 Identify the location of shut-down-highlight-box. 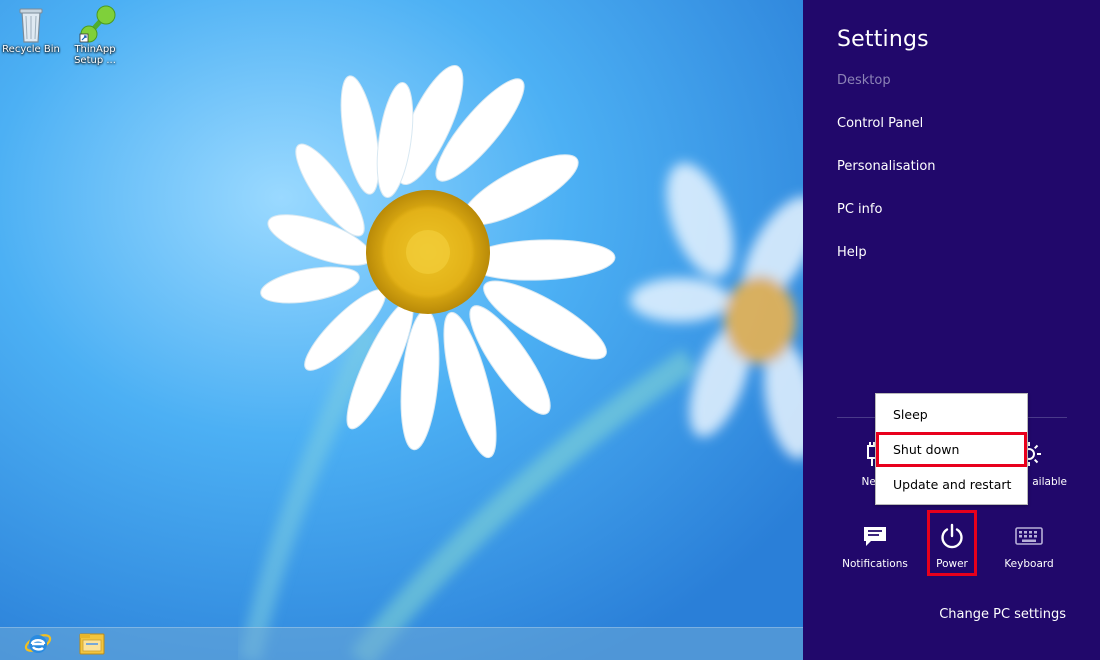
(951, 449).